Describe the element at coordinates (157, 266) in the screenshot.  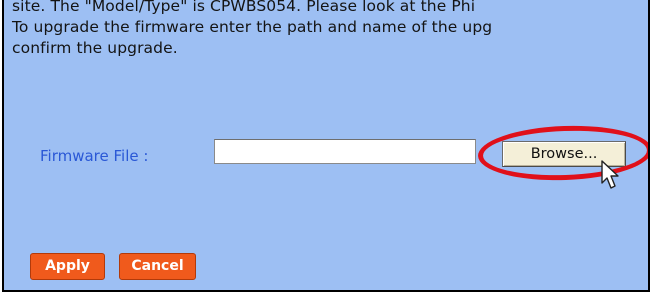
I see `cancel-button: Cancel` at that location.